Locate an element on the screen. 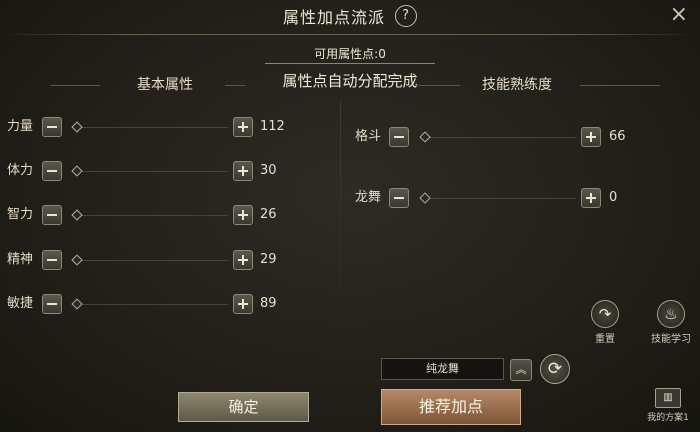 The image size is (700, 432). refresh-arrows-icon: ⟳ is located at coordinates (555, 369).